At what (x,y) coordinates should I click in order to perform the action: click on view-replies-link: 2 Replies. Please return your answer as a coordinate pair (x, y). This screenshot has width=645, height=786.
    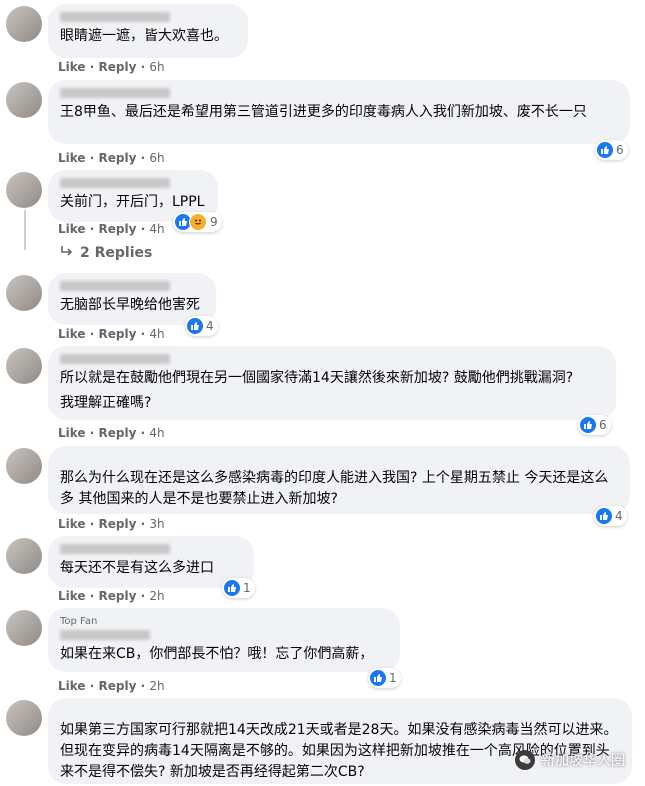
    Looking at the image, I should click on (106, 253).